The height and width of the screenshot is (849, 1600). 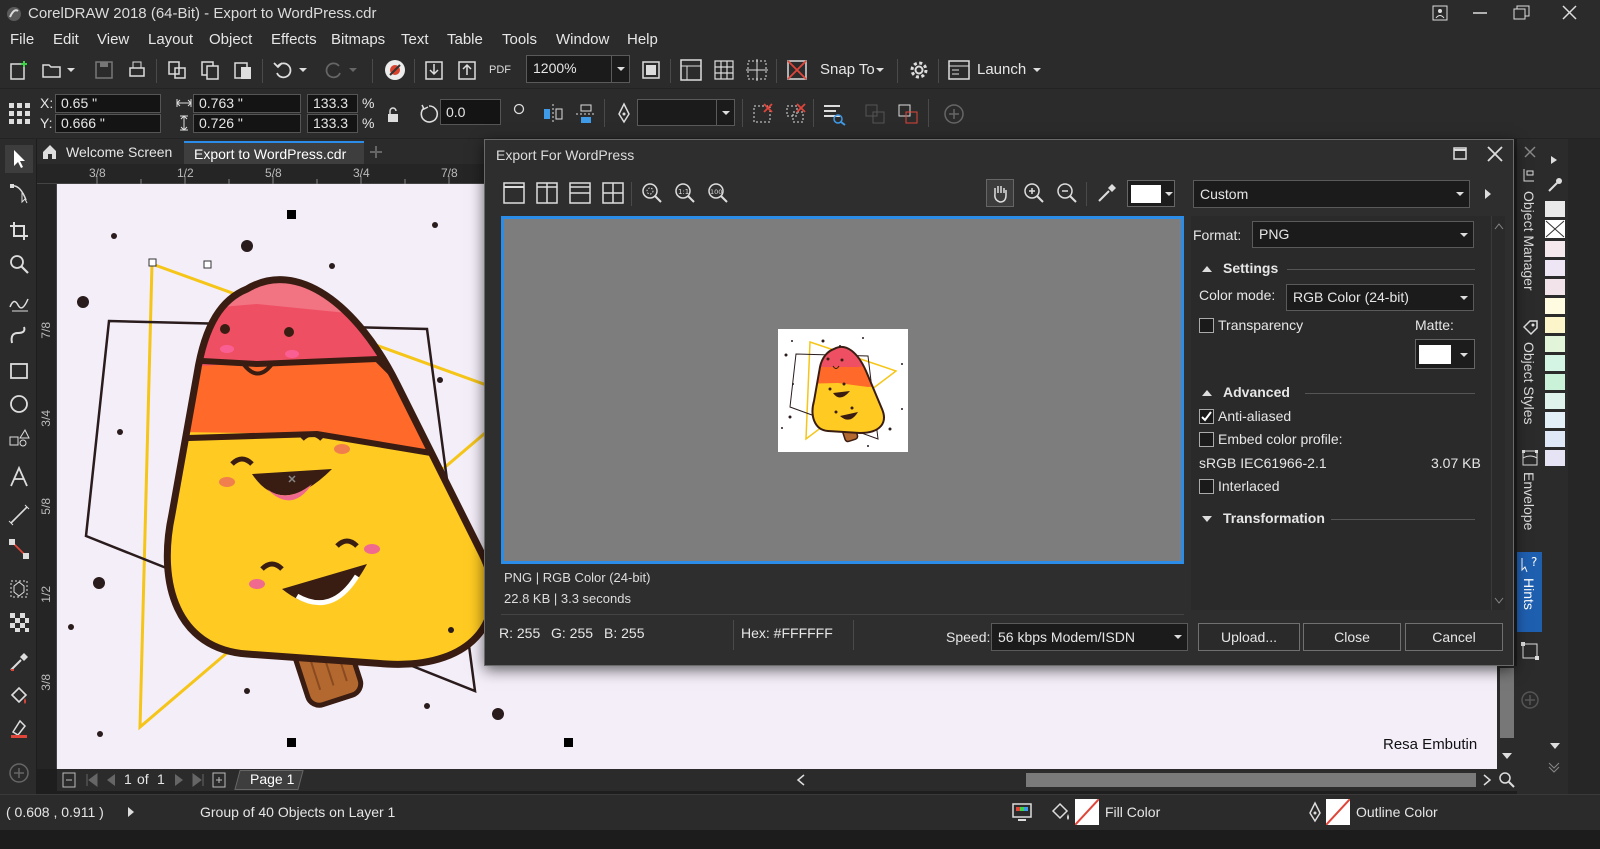 What do you see at coordinates (376, 152) in the screenshot?
I see `new-tab-plus-icon` at bounding box center [376, 152].